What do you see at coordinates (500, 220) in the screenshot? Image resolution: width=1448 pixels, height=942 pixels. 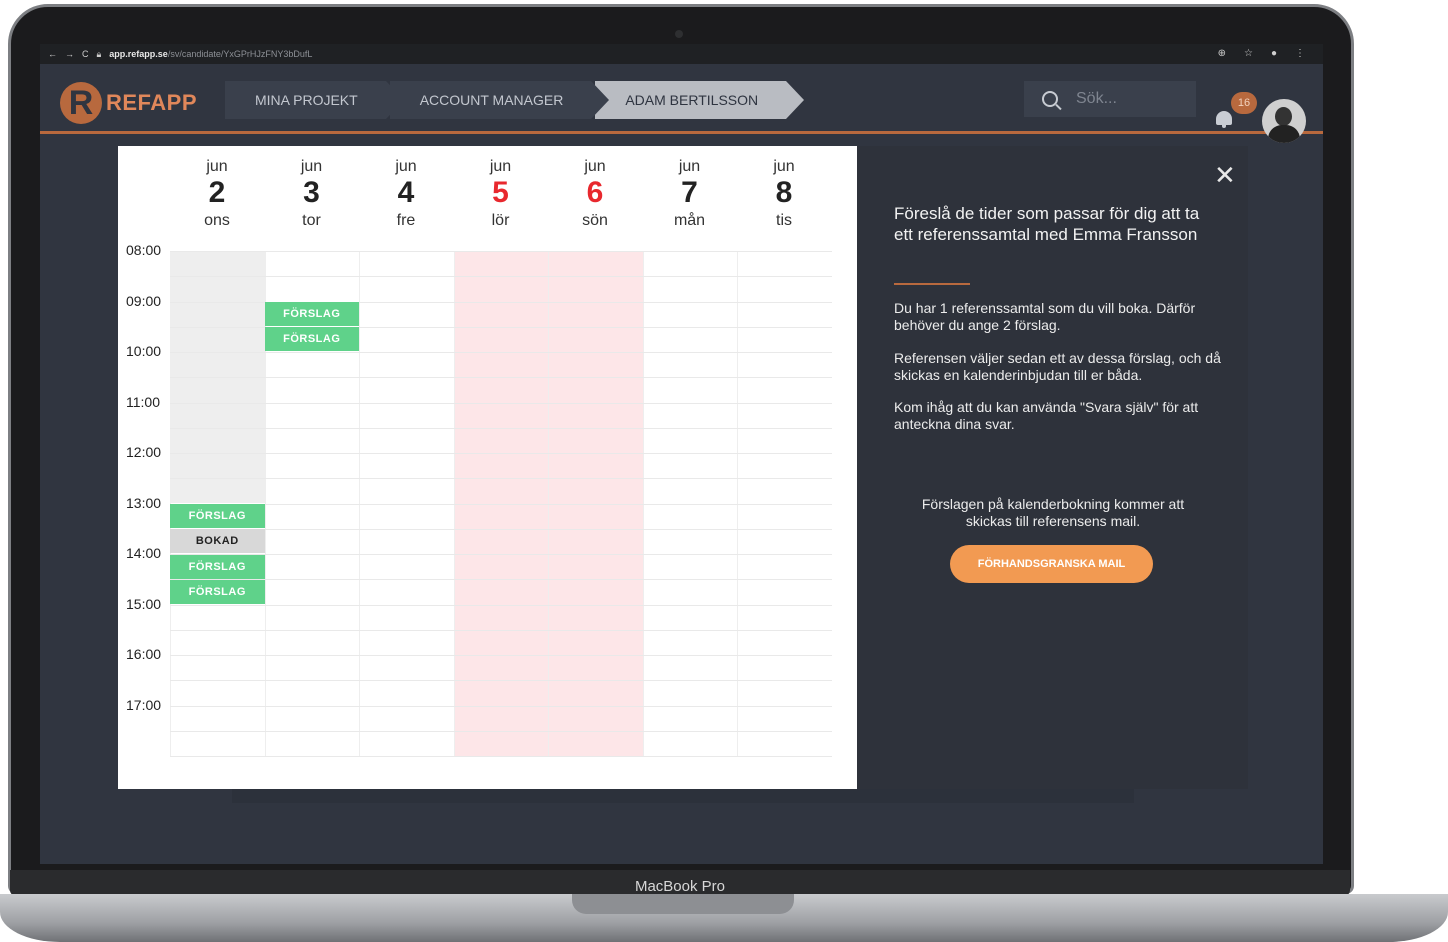 I see `day-weekday: lör` at bounding box center [500, 220].